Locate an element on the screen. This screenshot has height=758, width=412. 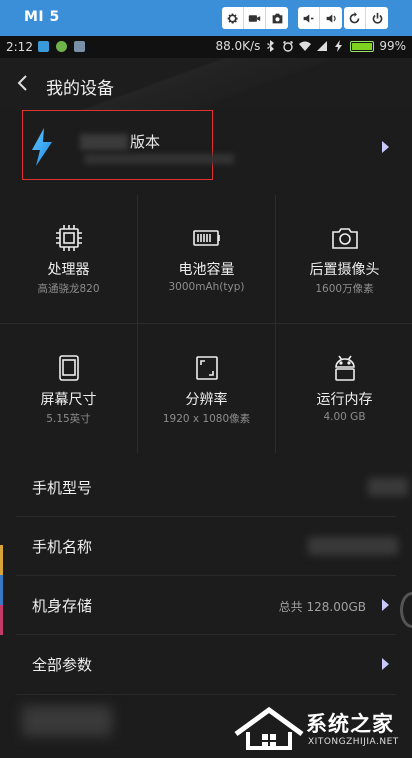
row-storage: 机身存储 总共 128.00GB is located at coordinates (206, 605).